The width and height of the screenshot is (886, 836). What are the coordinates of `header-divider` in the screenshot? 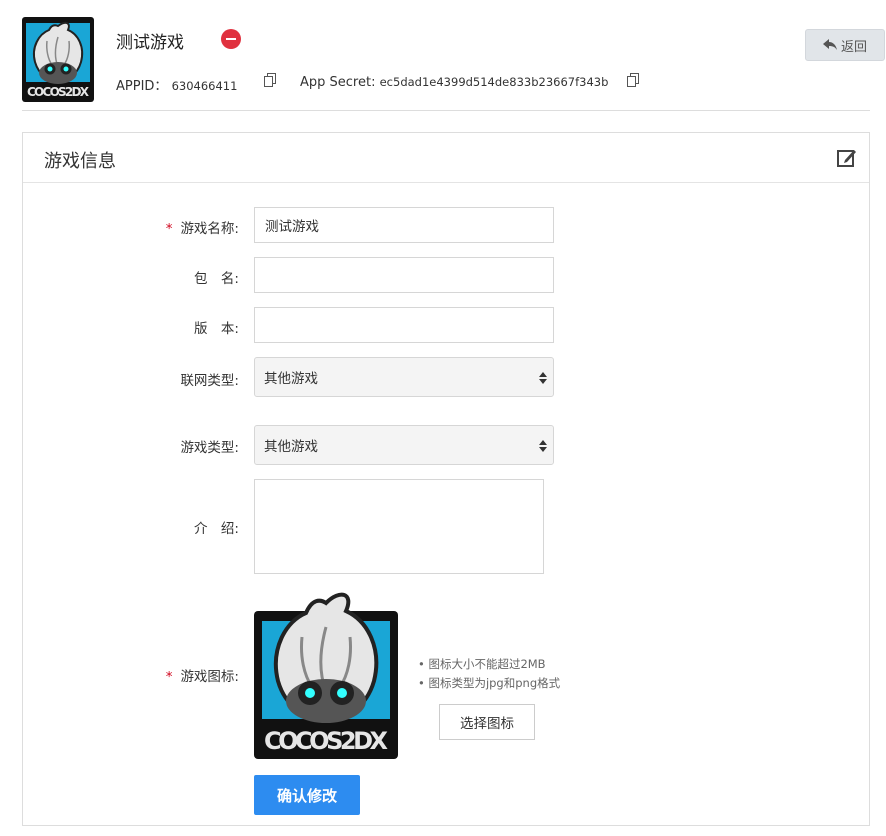 It's located at (446, 110).